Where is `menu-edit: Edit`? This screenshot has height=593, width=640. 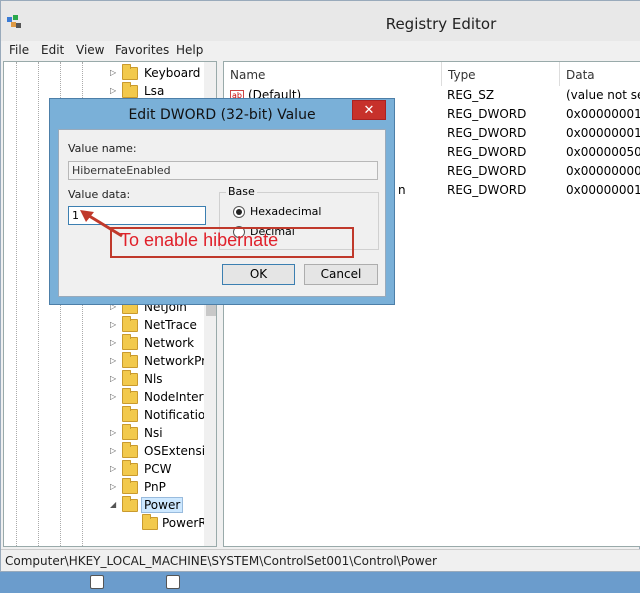 menu-edit: Edit is located at coordinates (52, 50).